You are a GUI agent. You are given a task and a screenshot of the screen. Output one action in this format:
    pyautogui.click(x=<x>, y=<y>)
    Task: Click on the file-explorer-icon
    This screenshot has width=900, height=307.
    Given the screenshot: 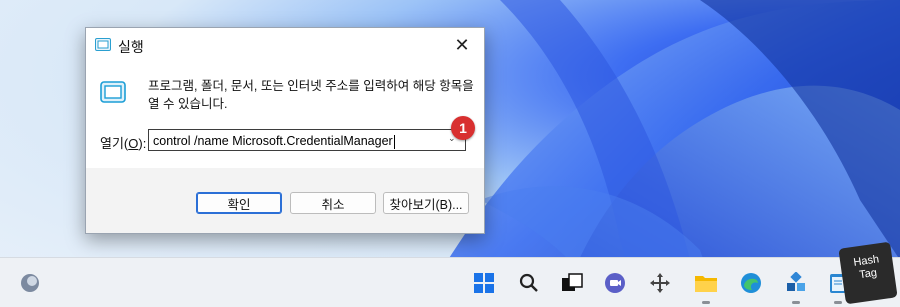 What is the action you would take?
    pyautogui.click(x=706, y=282)
    